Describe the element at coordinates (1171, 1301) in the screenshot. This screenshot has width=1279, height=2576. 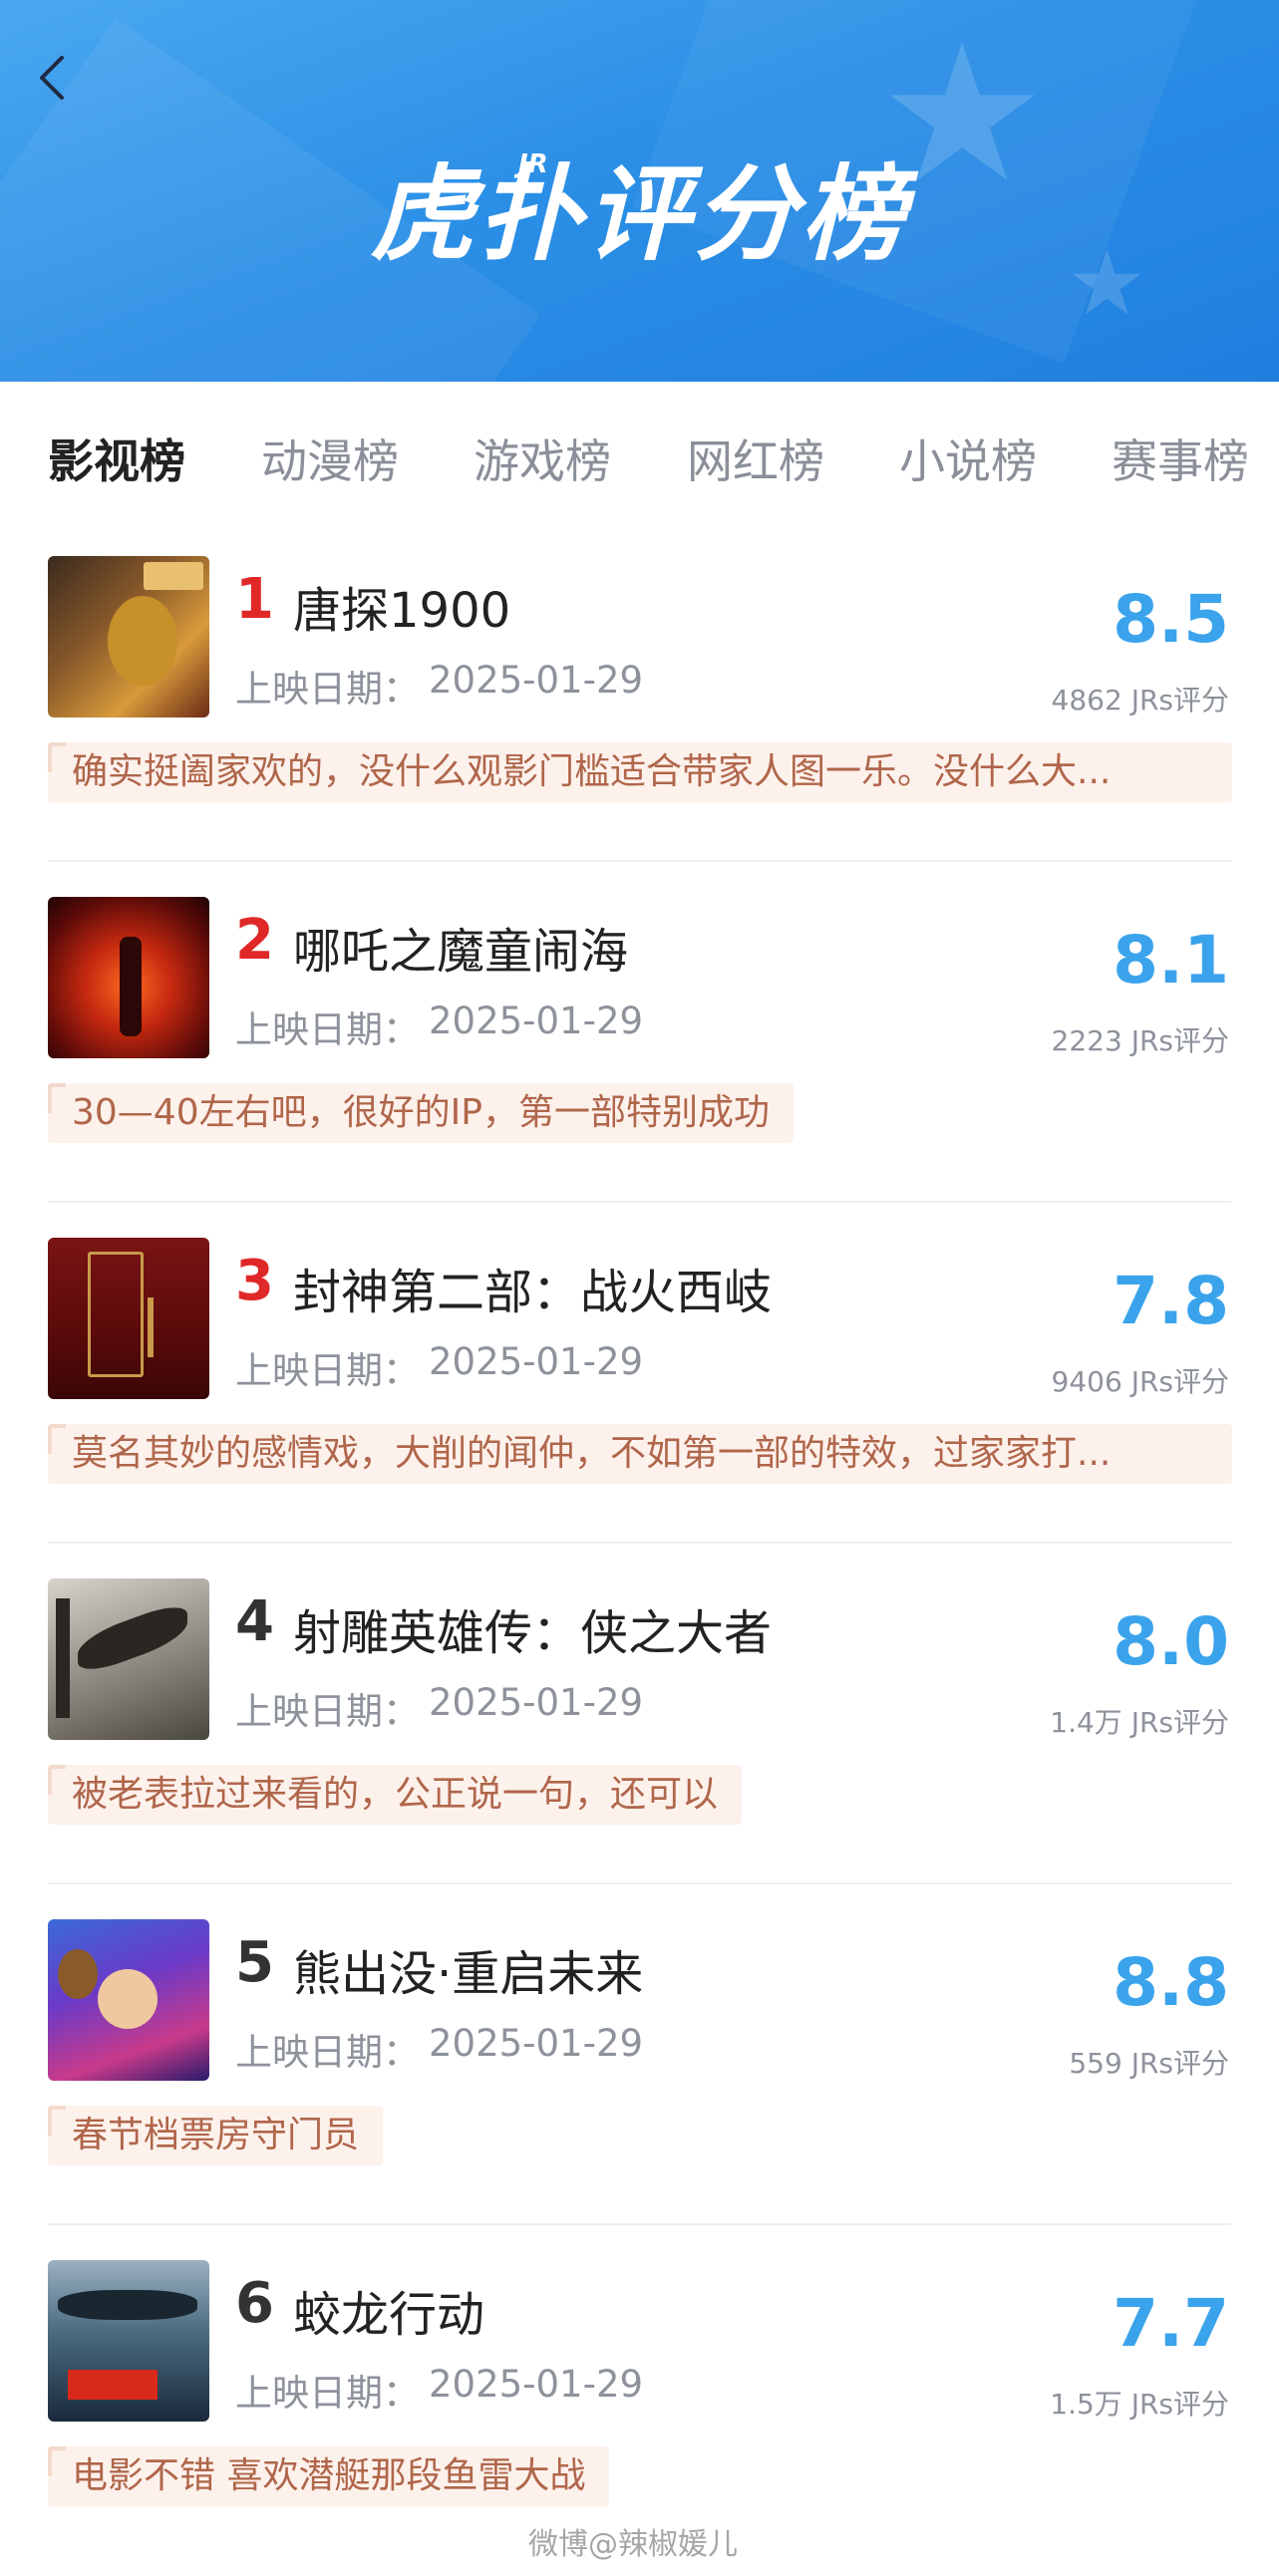
I see `score: 7.8` at that location.